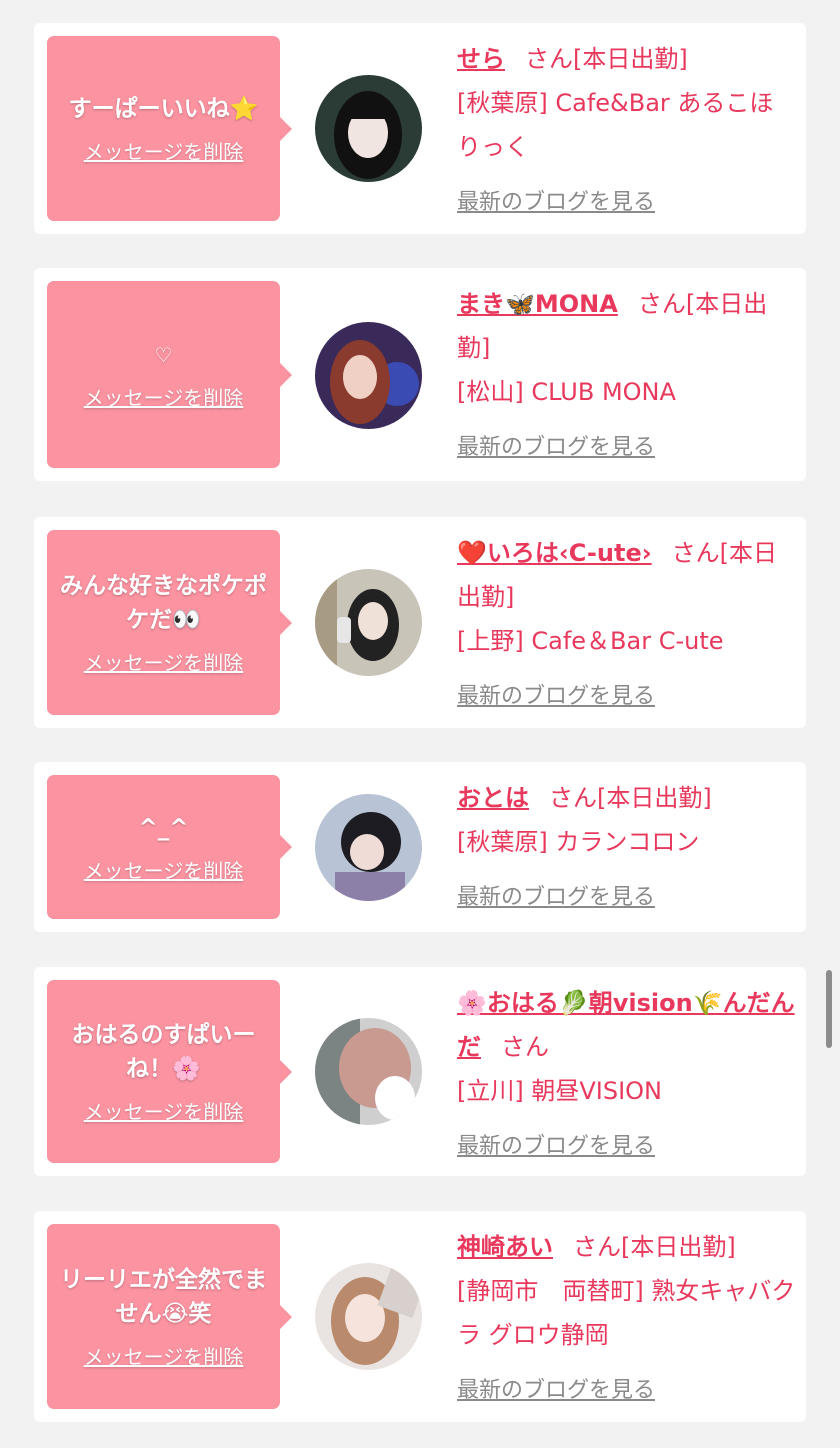 This screenshot has height=1448, width=840. What do you see at coordinates (537, 304) in the screenshot?
I see `cast-name-link: まき🦋MONA` at bounding box center [537, 304].